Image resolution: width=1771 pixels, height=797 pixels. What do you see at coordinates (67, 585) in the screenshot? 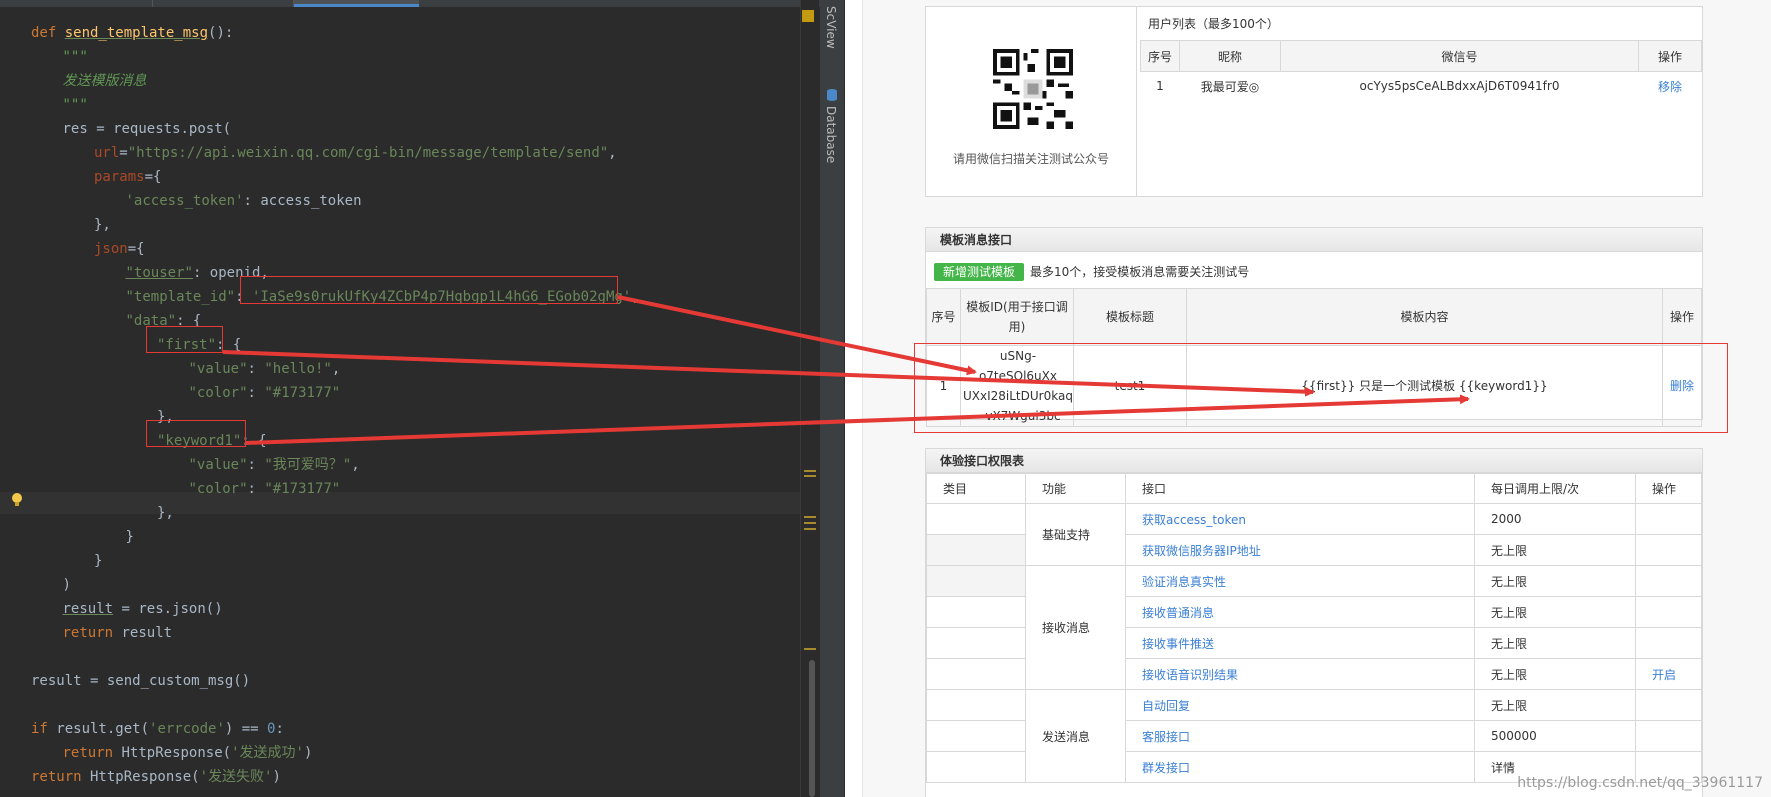
I see `code-line: )` at bounding box center [67, 585].